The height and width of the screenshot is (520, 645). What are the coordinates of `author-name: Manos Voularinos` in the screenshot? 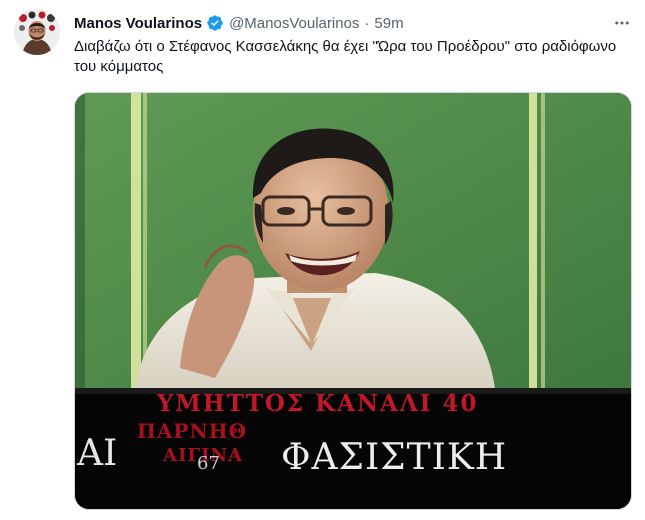 It's located at (138, 23).